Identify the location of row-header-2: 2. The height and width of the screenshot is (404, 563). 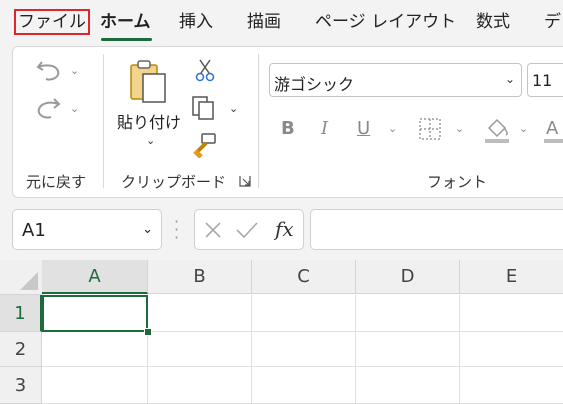
(21, 349).